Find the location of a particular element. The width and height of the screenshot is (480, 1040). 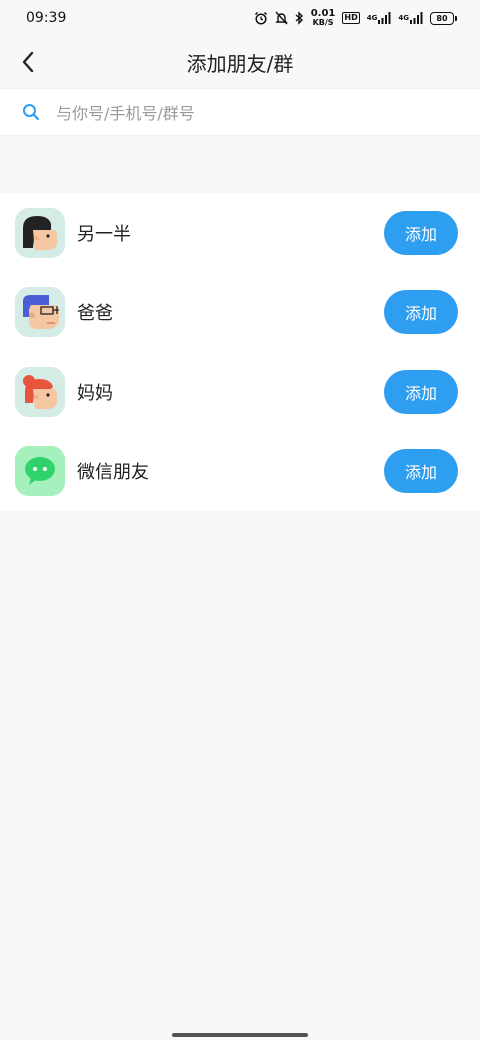

page-title: 添加朋友/群 is located at coordinates (240, 63).